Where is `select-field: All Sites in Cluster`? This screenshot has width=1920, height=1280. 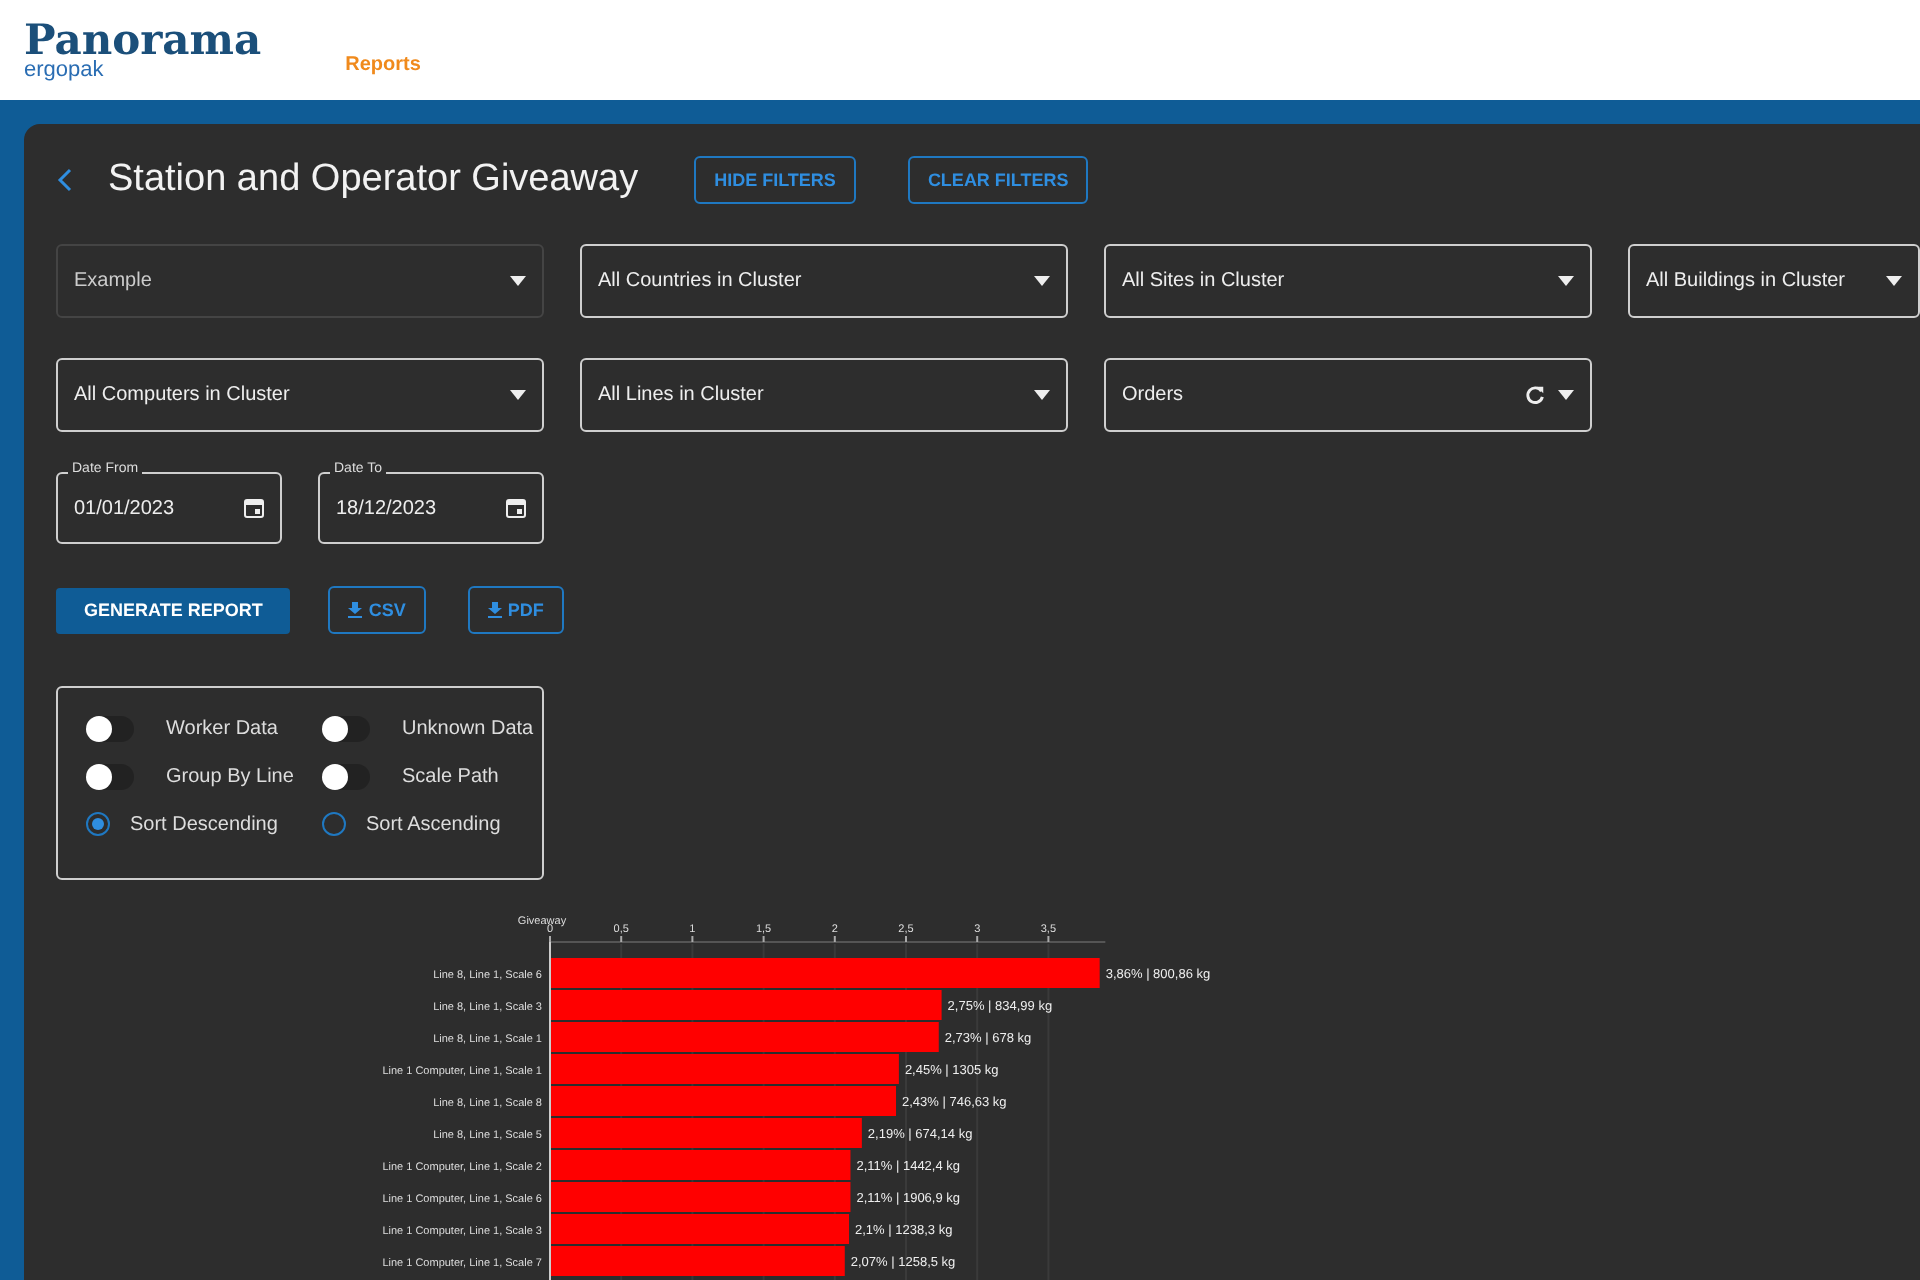 select-field: All Sites in Cluster is located at coordinates (1348, 281).